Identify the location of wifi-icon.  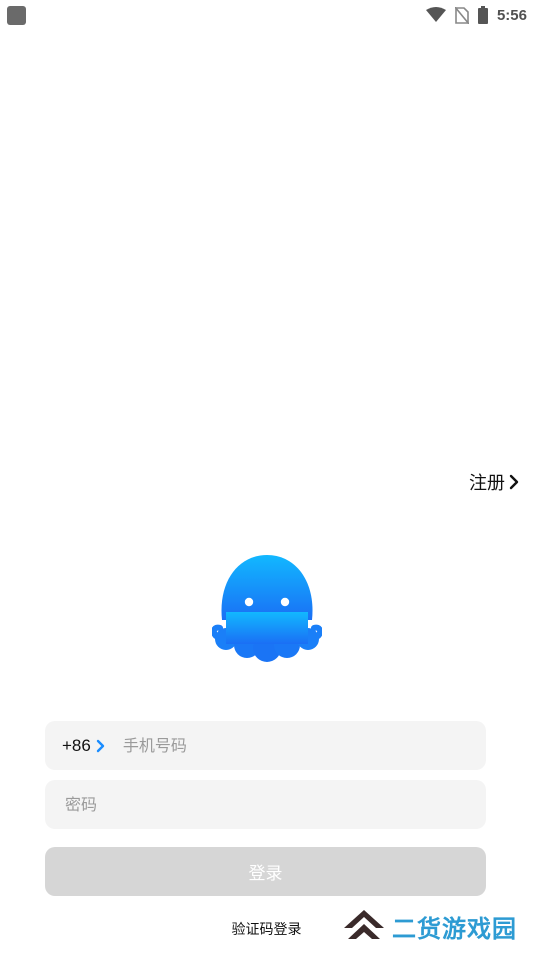
(435, 14).